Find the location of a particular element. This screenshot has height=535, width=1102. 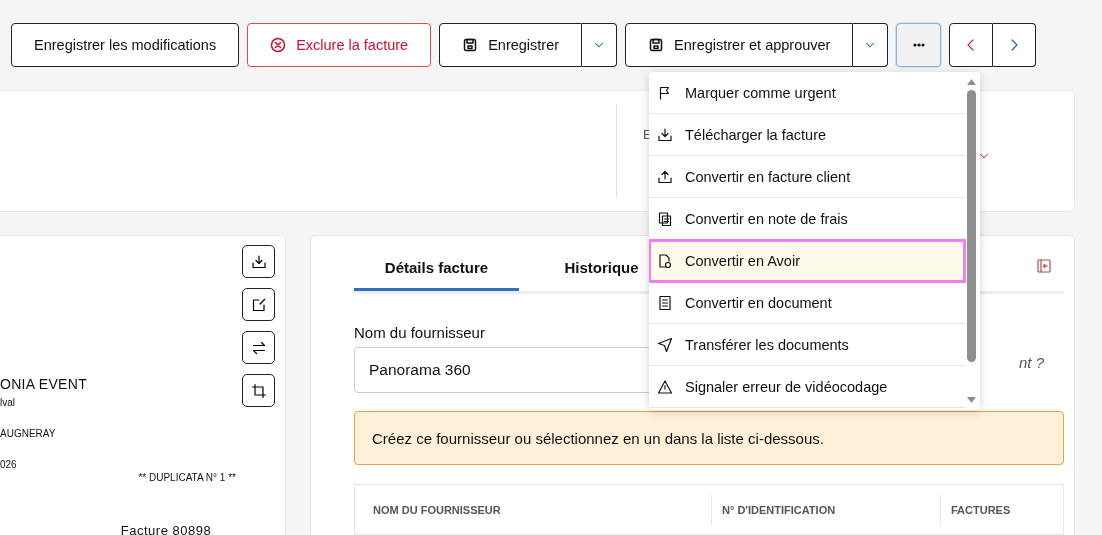

menu-item: Marquer comme urgent is located at coordinates (807, 93).